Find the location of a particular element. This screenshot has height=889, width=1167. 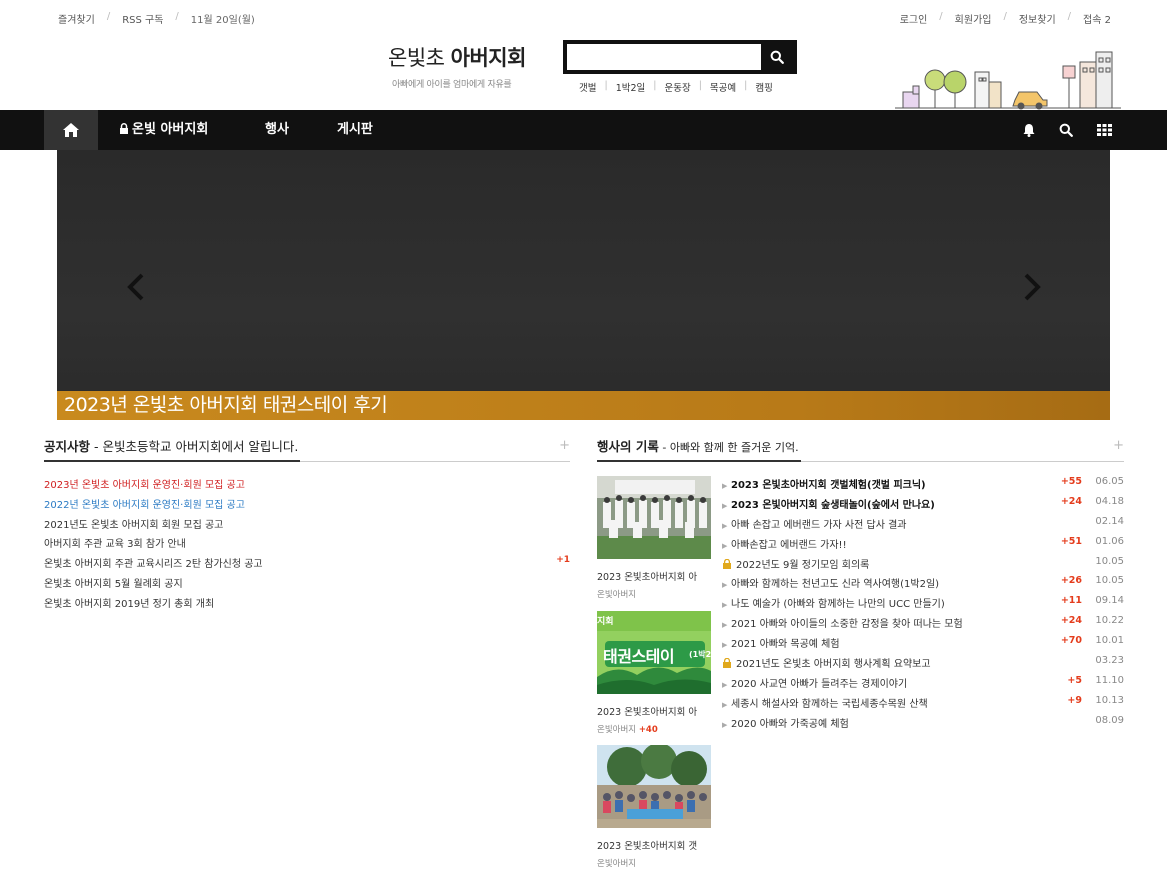

bookmark-link: 즐겨찾기 is located at coordinates (76, 18).